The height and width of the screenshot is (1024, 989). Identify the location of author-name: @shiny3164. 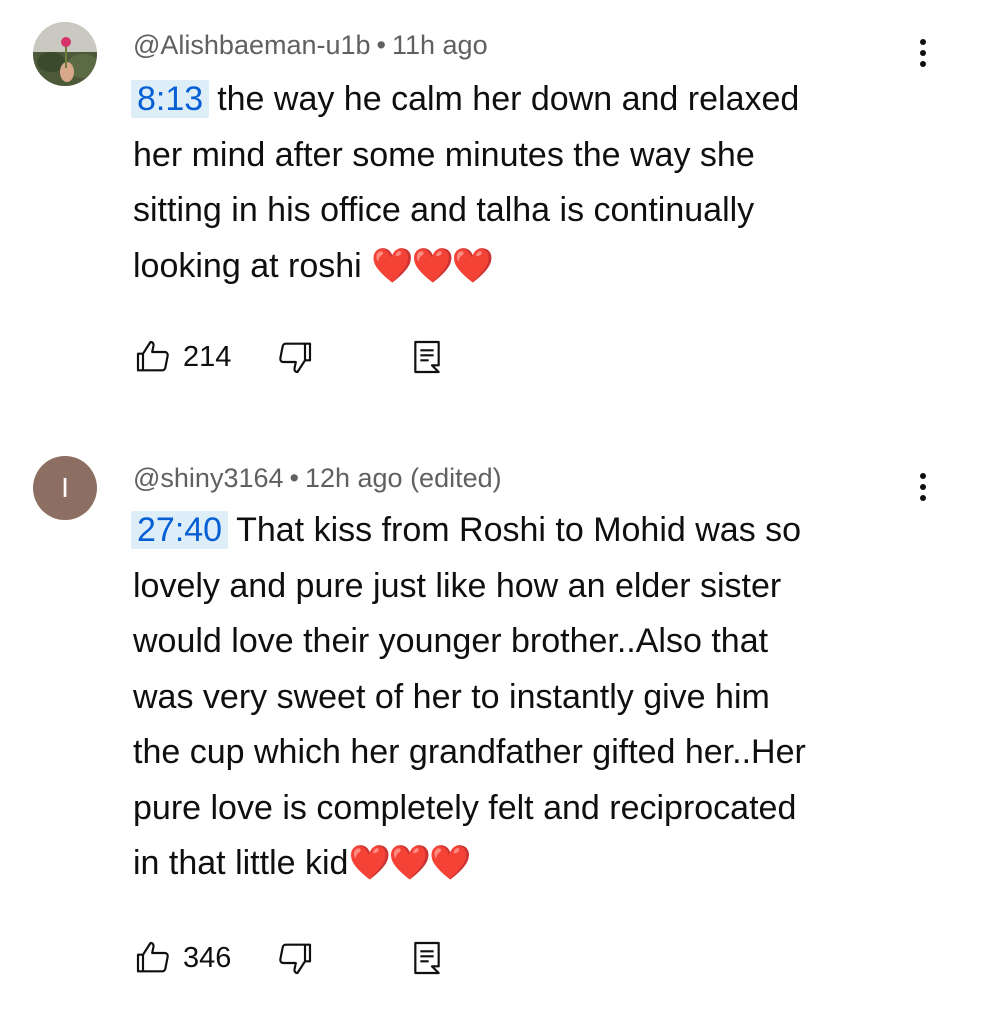
(208, 478).